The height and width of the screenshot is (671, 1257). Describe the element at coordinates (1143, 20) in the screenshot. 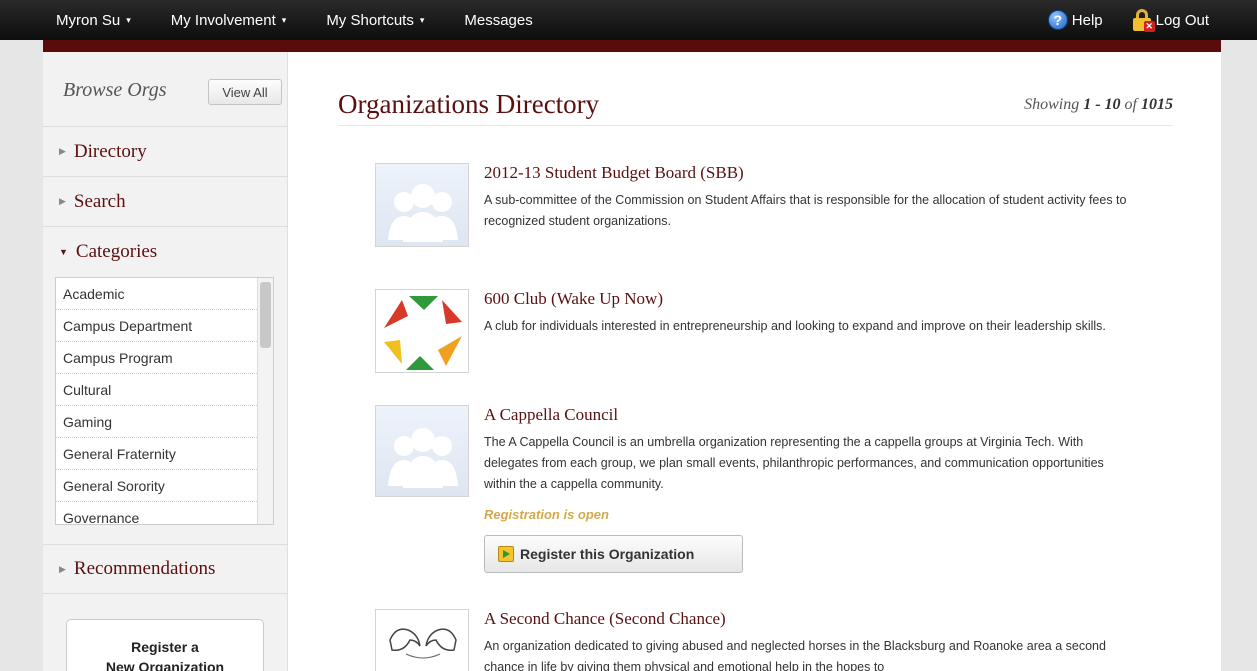

I see `lock-icon: ✕` at that location.